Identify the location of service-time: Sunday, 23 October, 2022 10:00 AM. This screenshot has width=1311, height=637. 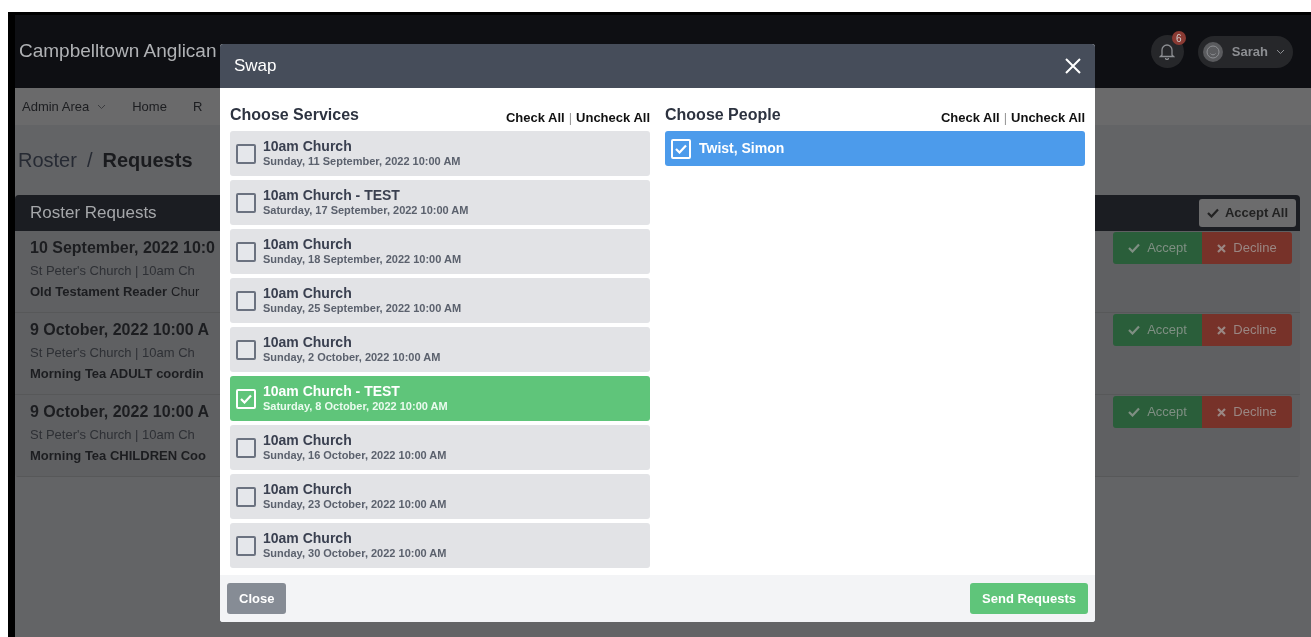
(355, 505).